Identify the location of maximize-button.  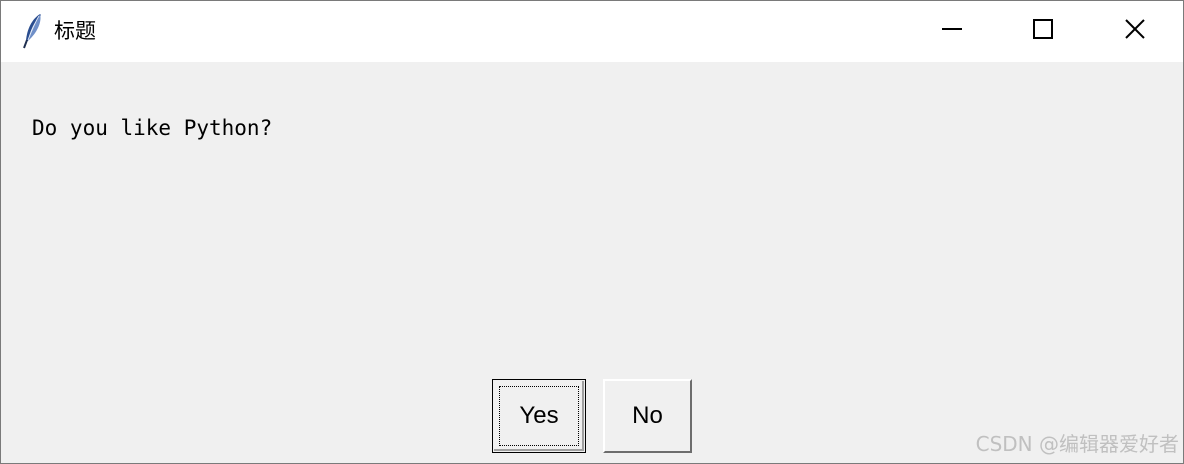
(1043, 31).